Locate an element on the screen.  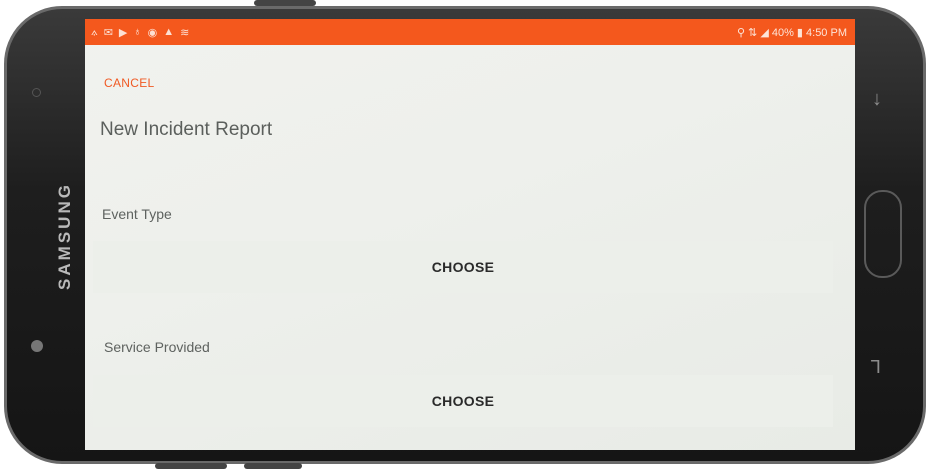
status-text: ⚲ ⇅ ◢ 40% ▮ 4:50 PM is located at coordinates (791, 32).